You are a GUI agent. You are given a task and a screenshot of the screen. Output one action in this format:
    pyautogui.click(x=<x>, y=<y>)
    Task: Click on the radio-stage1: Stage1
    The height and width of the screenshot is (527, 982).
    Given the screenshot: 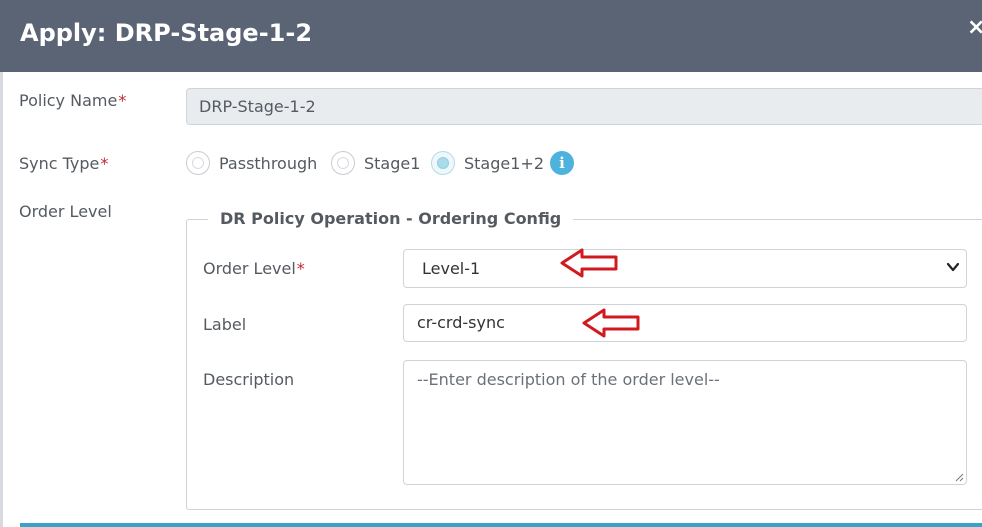 What is the action you would take?
    pyautogui.click(x=375, y=163)
    